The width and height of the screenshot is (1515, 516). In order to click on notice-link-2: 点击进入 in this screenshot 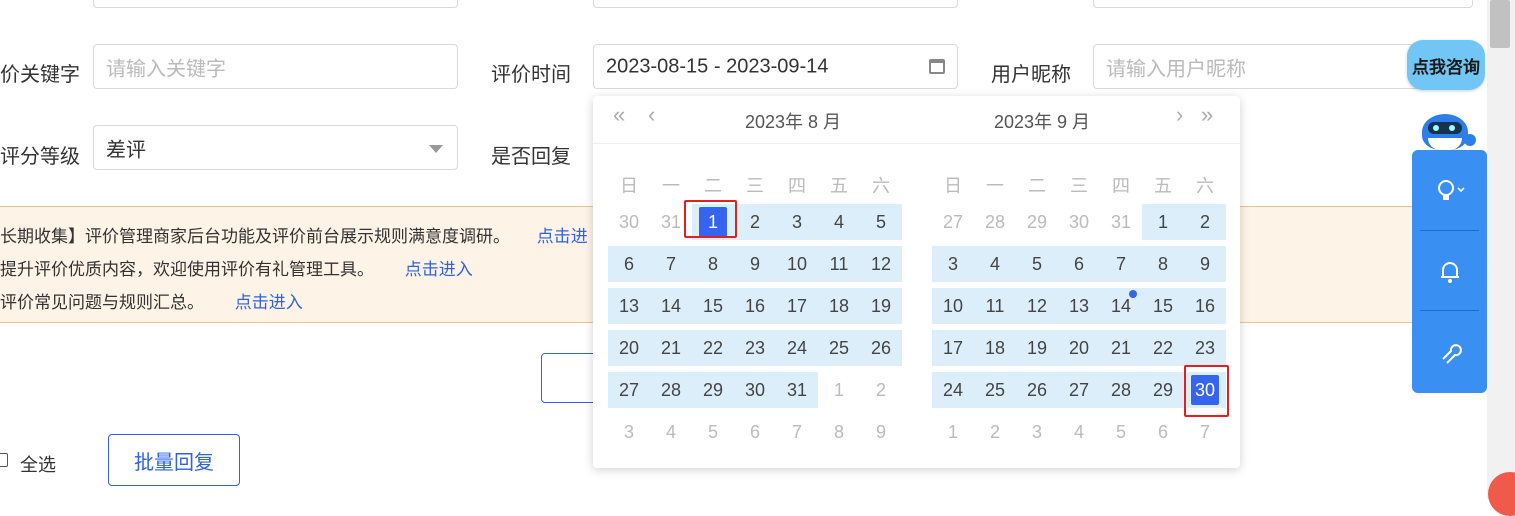, I will do `click(439, 269)`.